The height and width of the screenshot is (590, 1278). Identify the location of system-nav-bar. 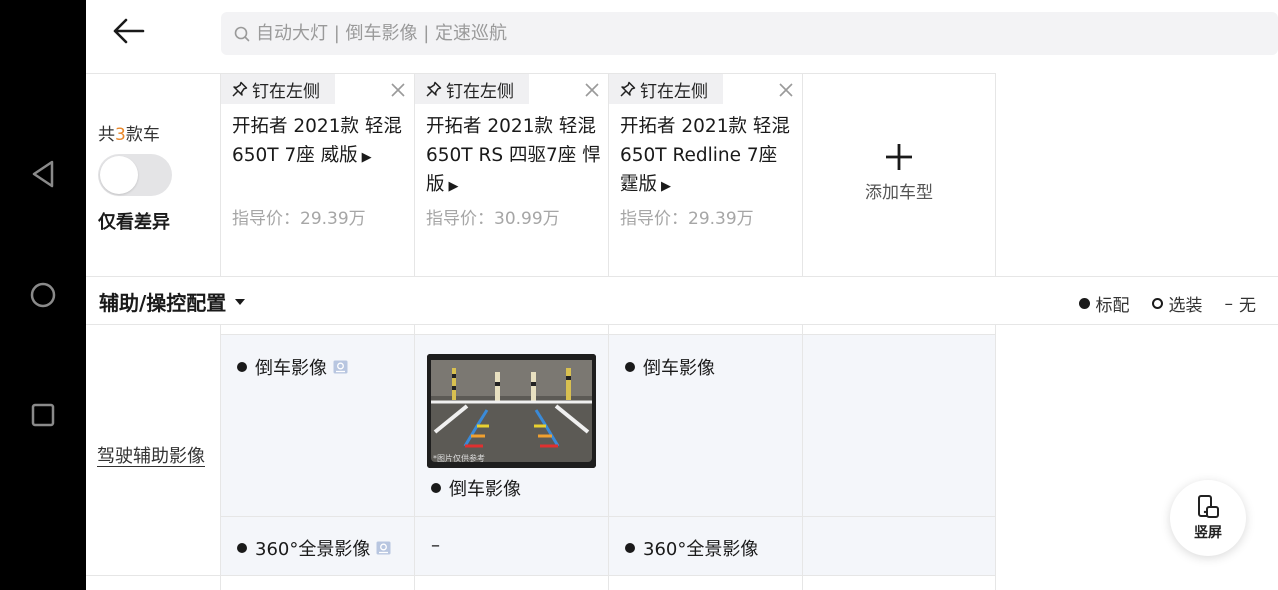
(43, 295).